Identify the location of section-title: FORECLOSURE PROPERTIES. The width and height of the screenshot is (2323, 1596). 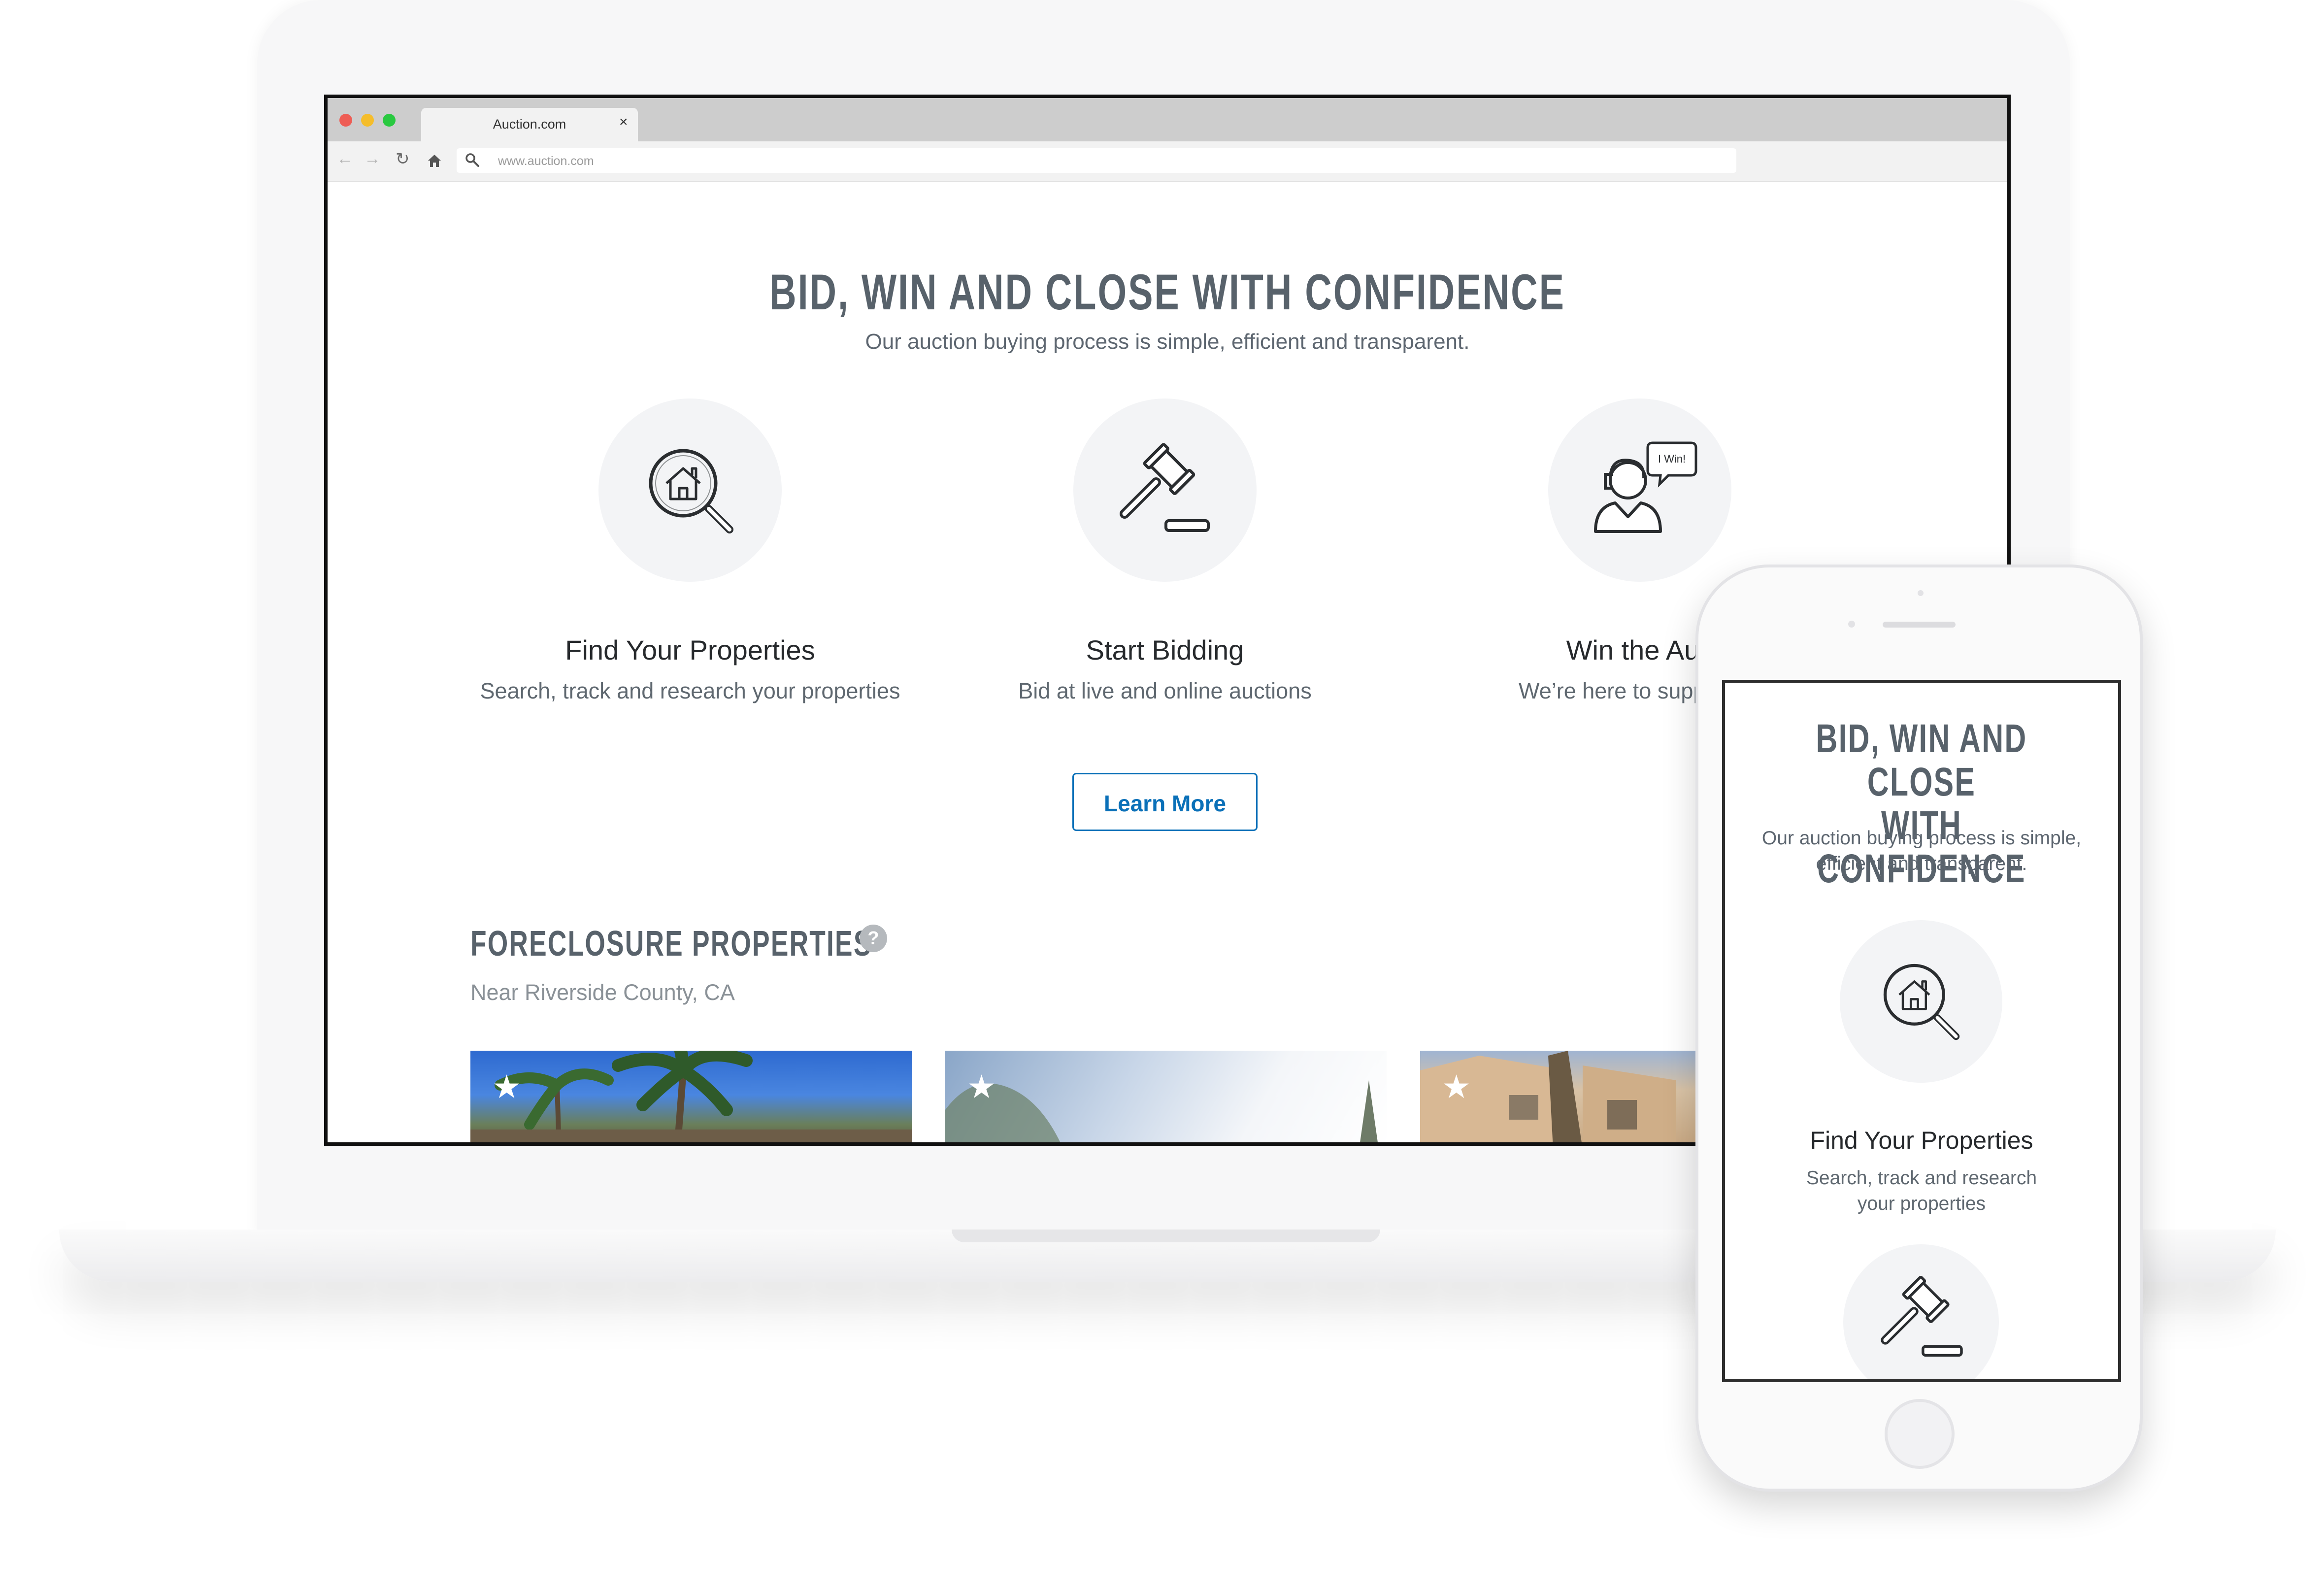
(671, 944).